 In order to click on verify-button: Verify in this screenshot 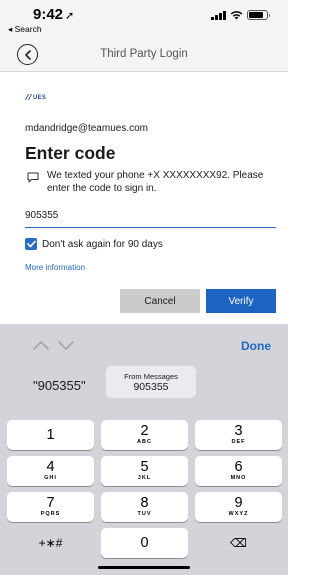, I will do `click(241, 301)`.